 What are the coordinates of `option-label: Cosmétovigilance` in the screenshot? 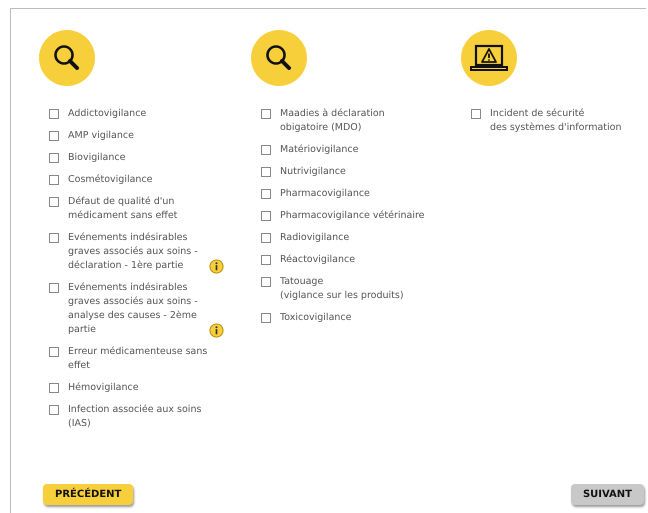 It's located at (110, 180).